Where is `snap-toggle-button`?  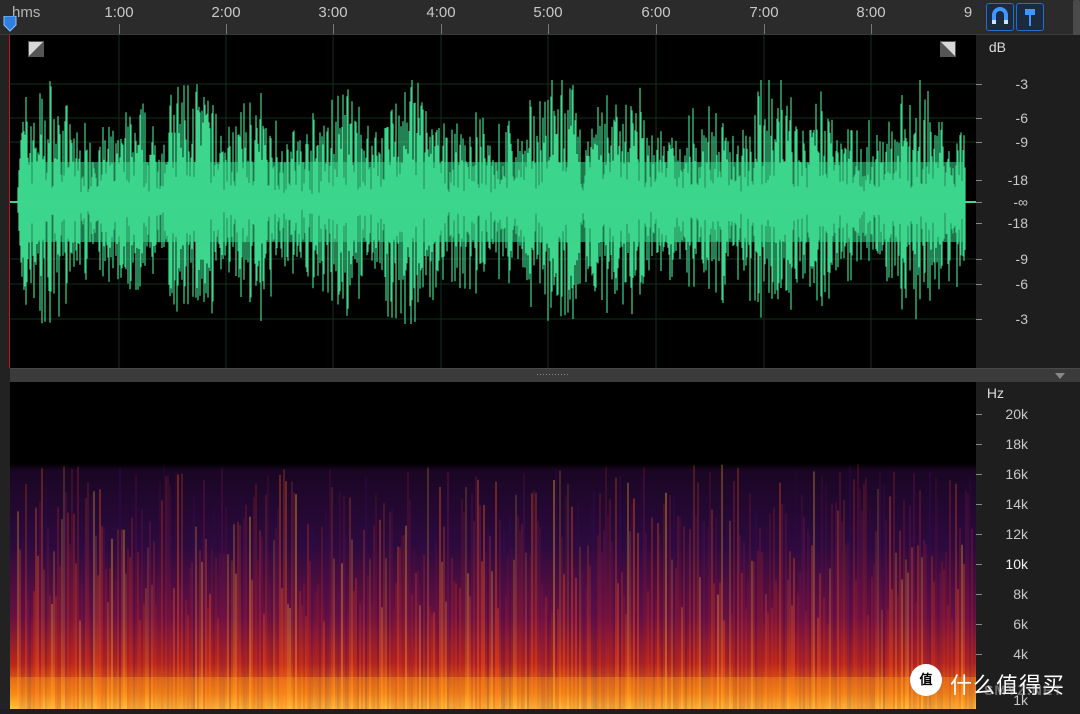 snap-toggle-button is located at coordinates (1000, 17).